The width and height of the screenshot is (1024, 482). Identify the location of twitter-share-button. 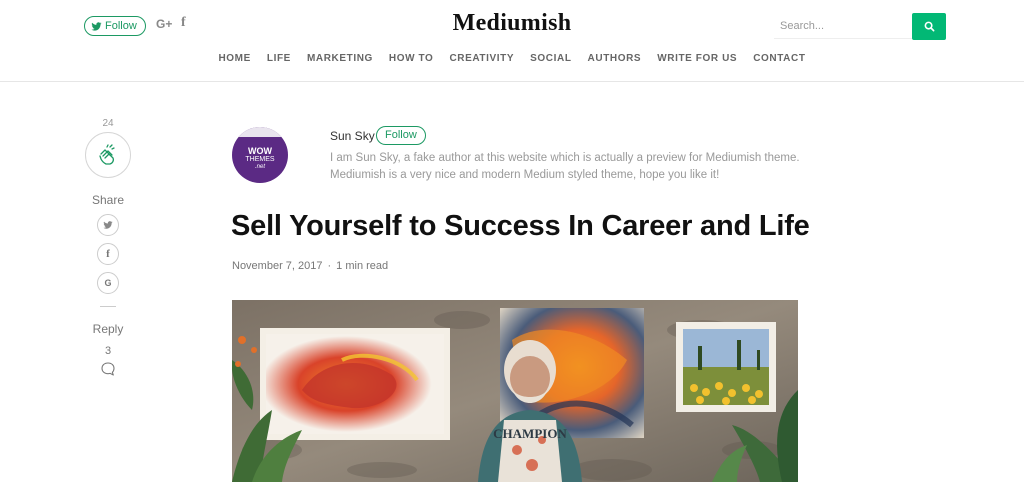
(108, 225).